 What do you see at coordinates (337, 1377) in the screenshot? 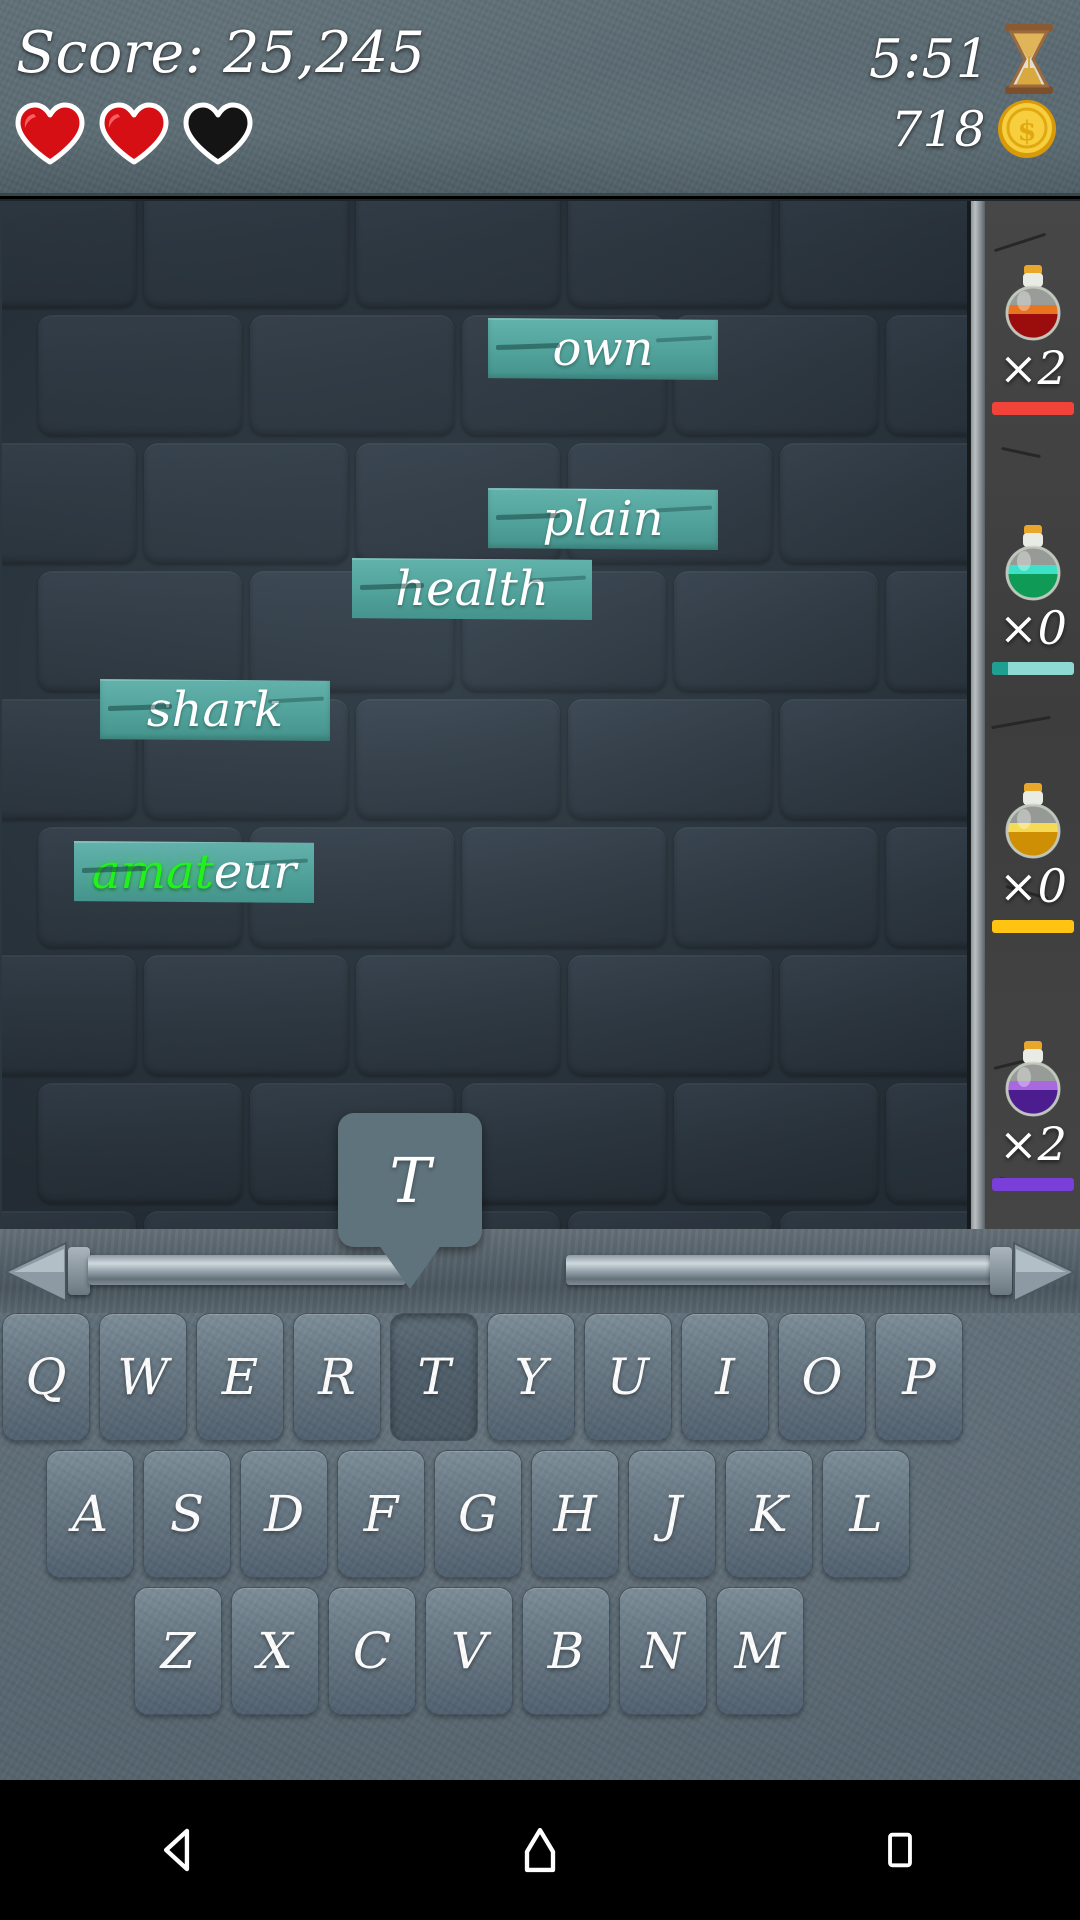
I see `key-r: R` at bounding box center [337, 1377].